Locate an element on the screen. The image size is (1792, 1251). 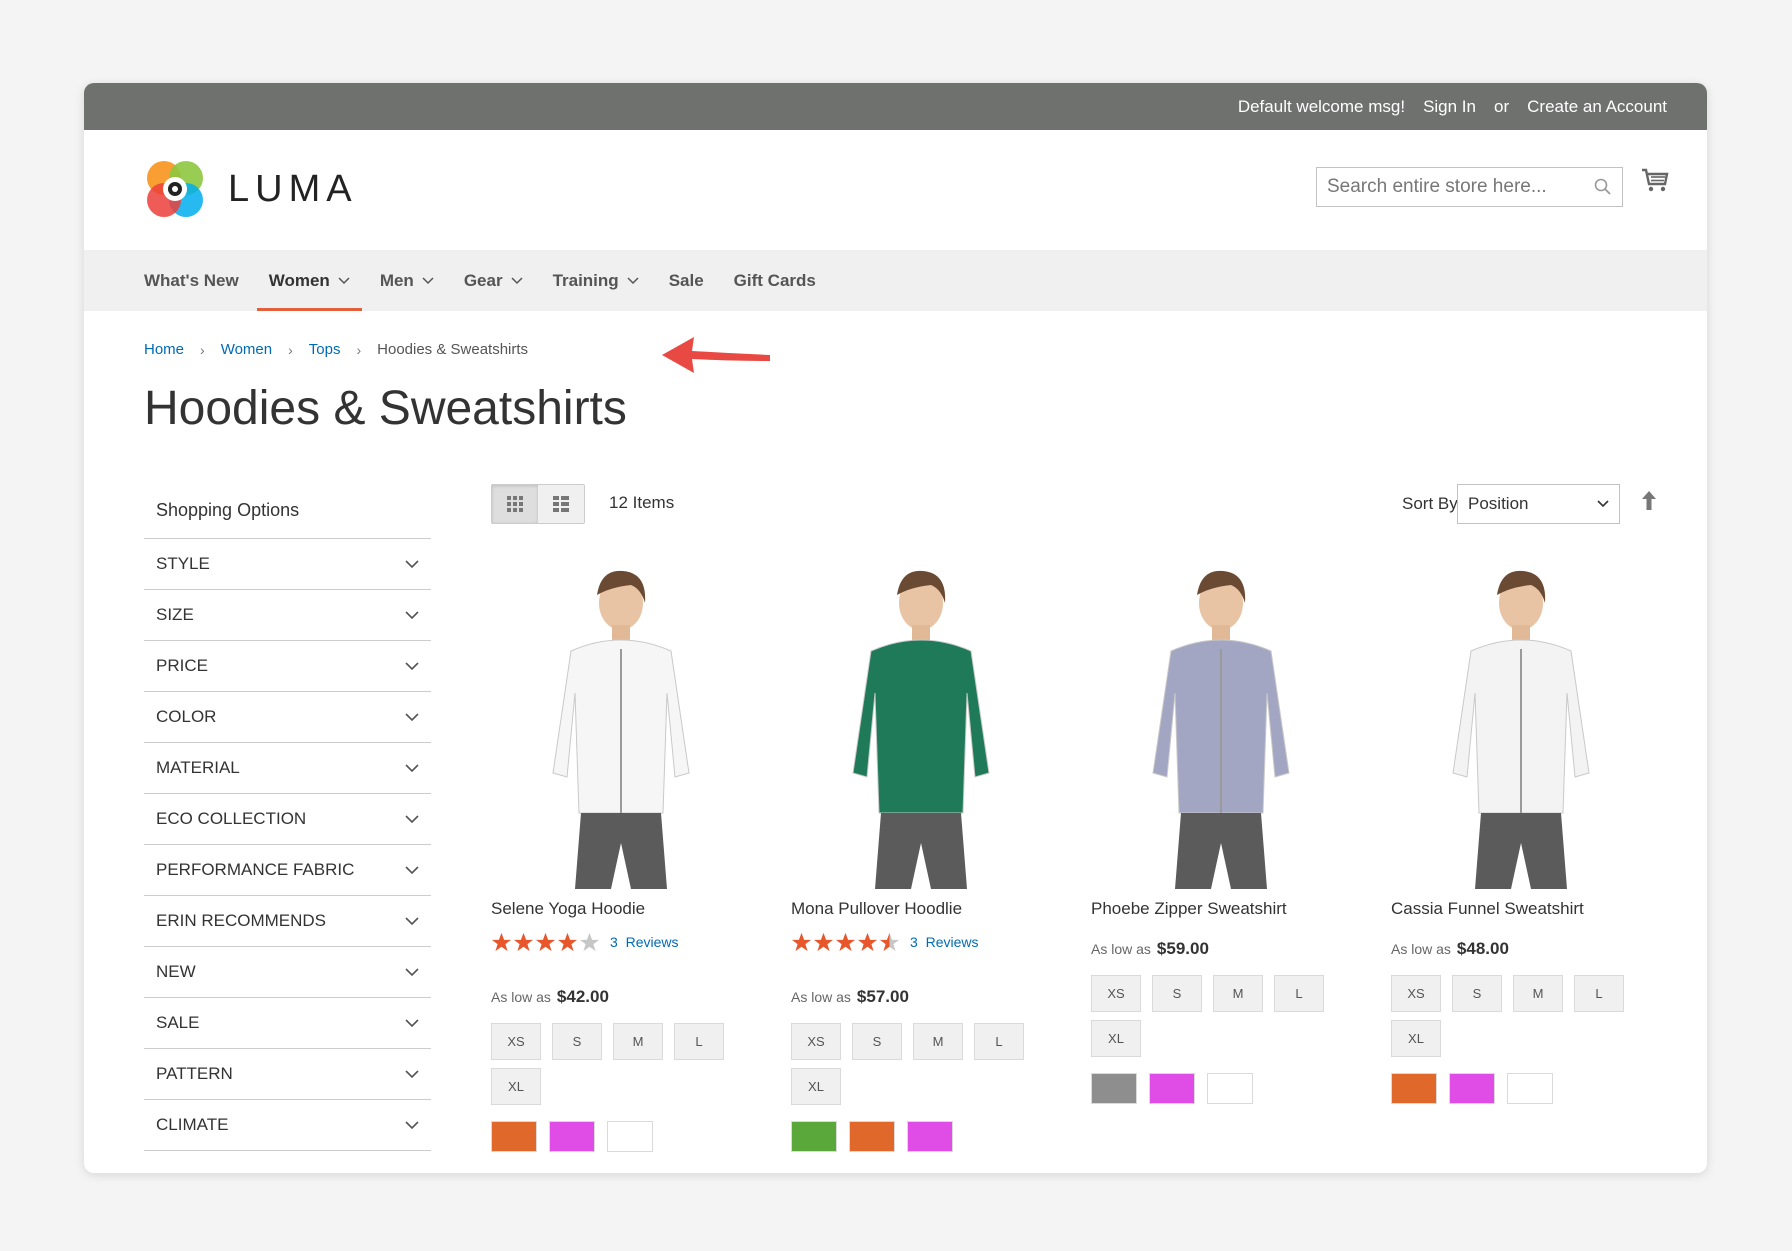
filter-performance-fabric: PERFORMANCE FABRIC is located at coordinates (287, 870).